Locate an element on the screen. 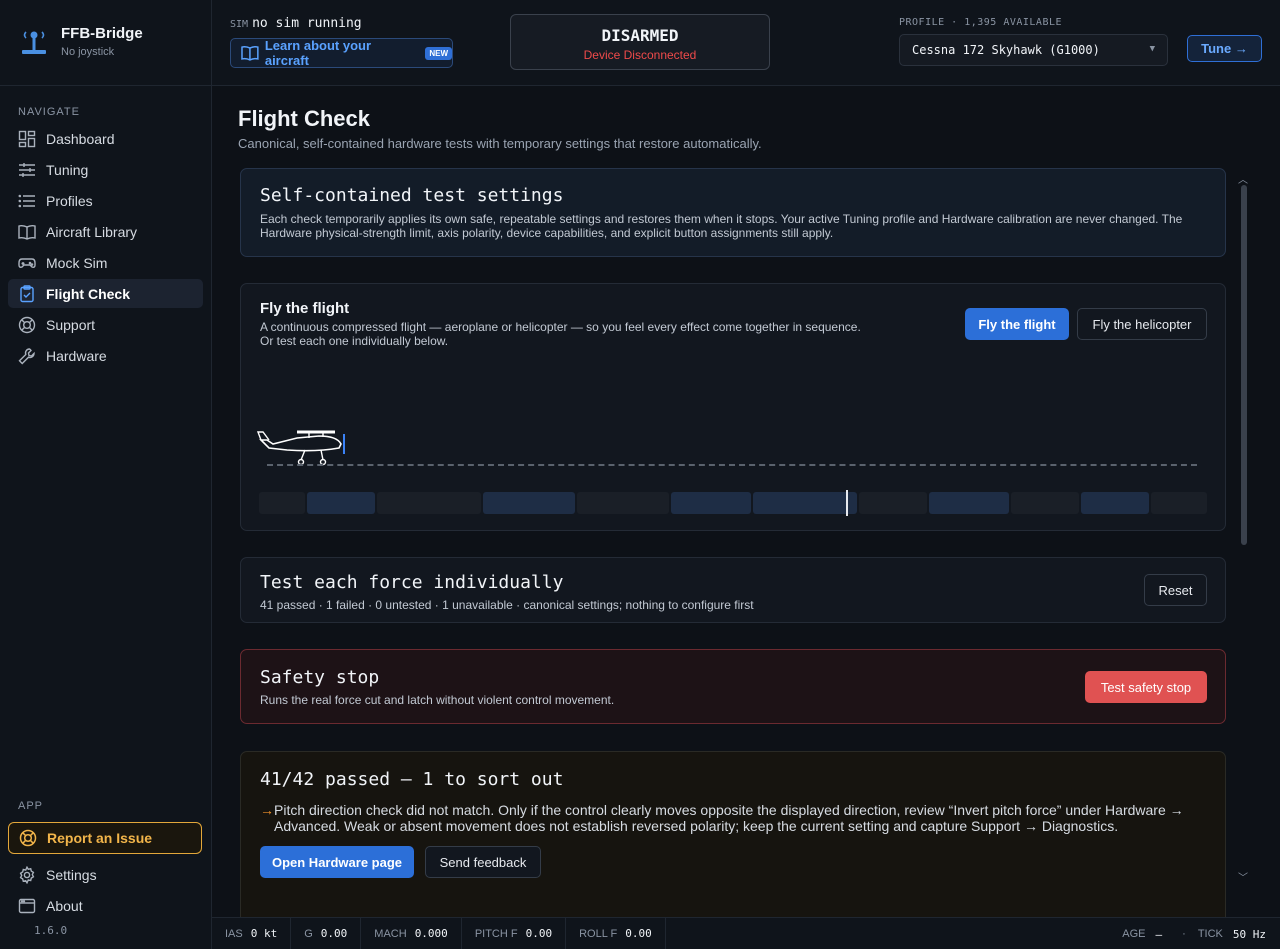 Image resolution: width=1280 pixels, height=949 pixels. app-header: APP is located at coordinates (31, 806).